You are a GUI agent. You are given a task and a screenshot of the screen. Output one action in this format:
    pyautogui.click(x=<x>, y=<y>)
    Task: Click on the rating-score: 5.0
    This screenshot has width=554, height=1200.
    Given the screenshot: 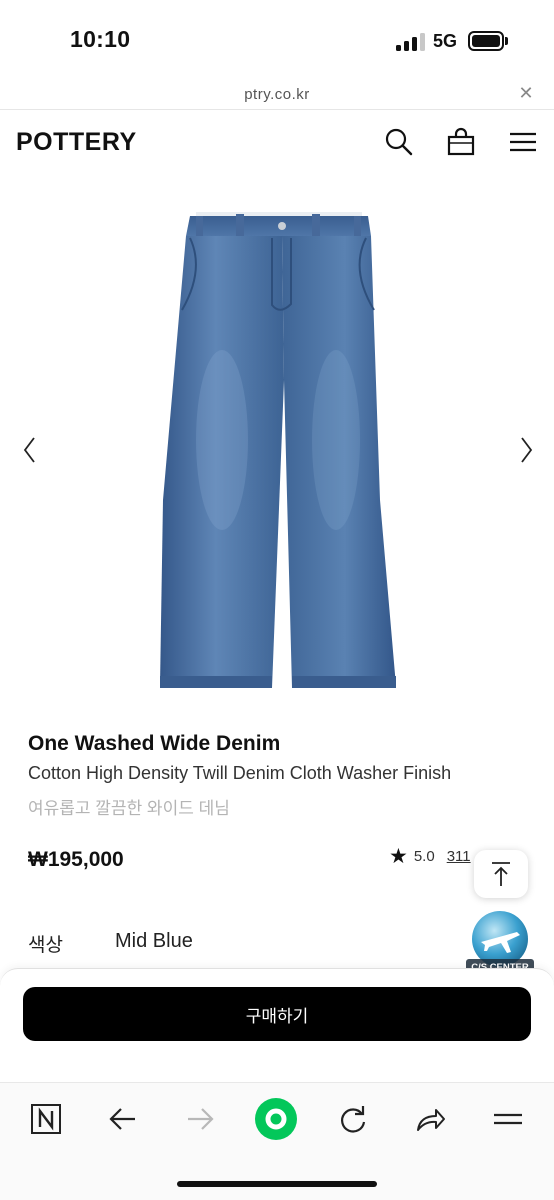 What is the action you would take?
    pyautogui.click(x=424, y=856)
    